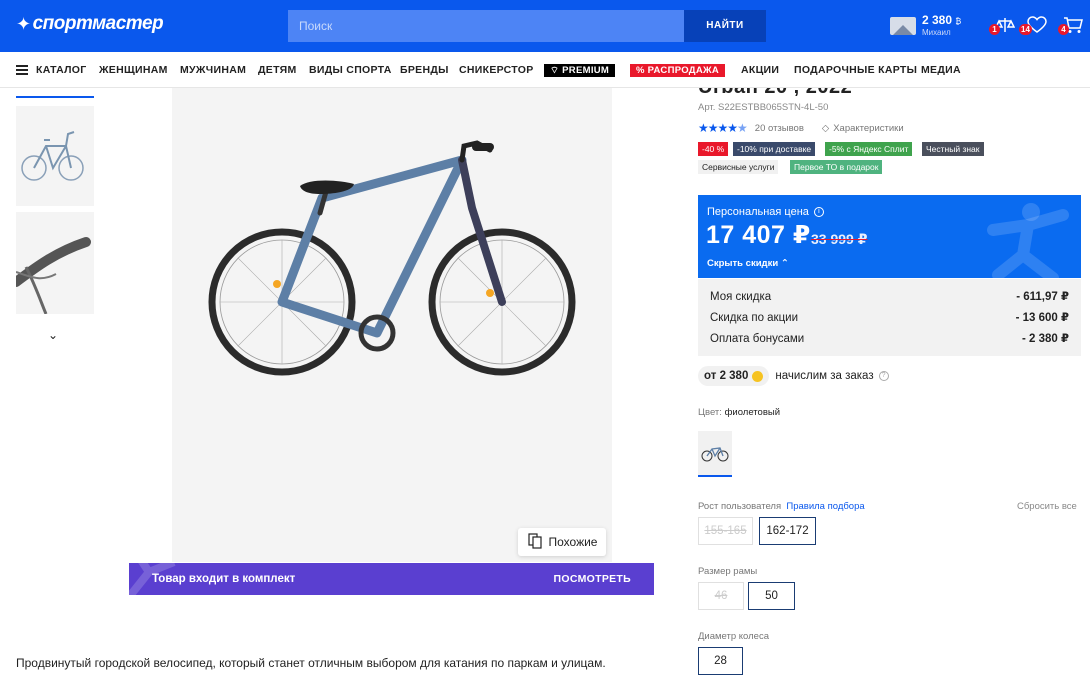 The height and width of the screenshot is (683, 1090). Describe the element at coordinates (758, 235) in the screenshot. I see `current-price: 17 407 ₽` at that location.